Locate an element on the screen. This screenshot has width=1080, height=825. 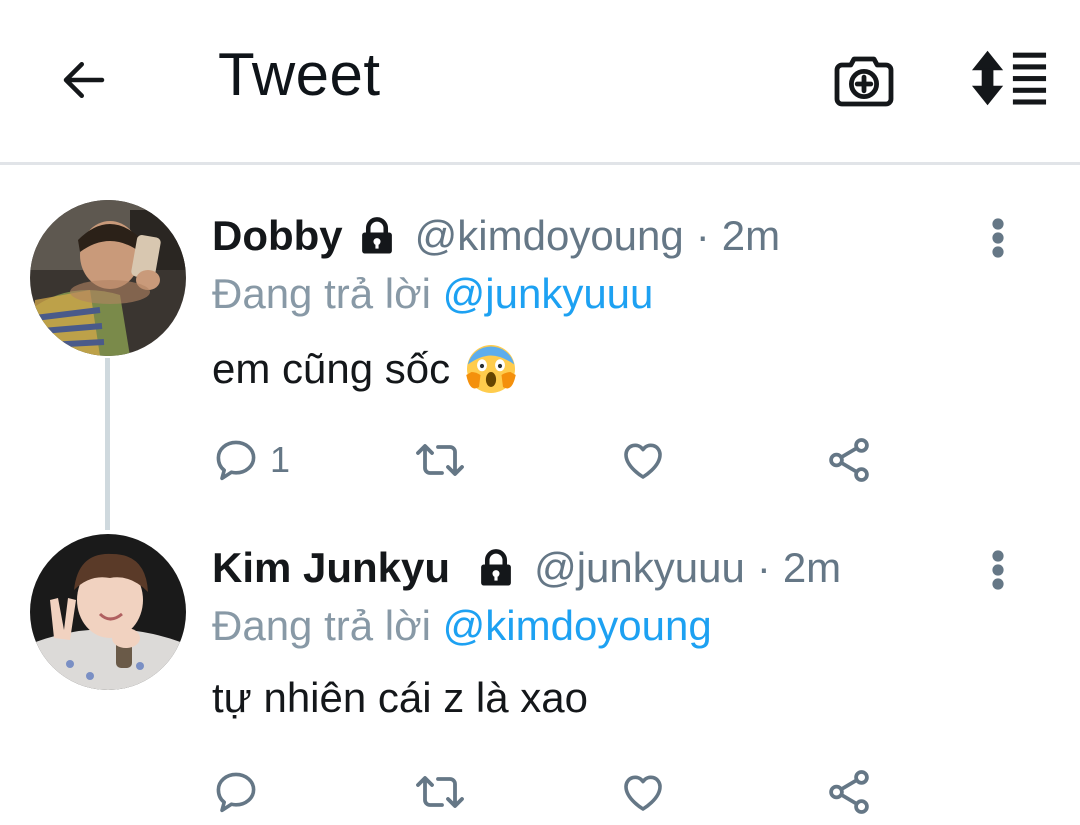
tweet-header: Dobby @kimdoyoung · 2m is located at coordinates (496, 236).